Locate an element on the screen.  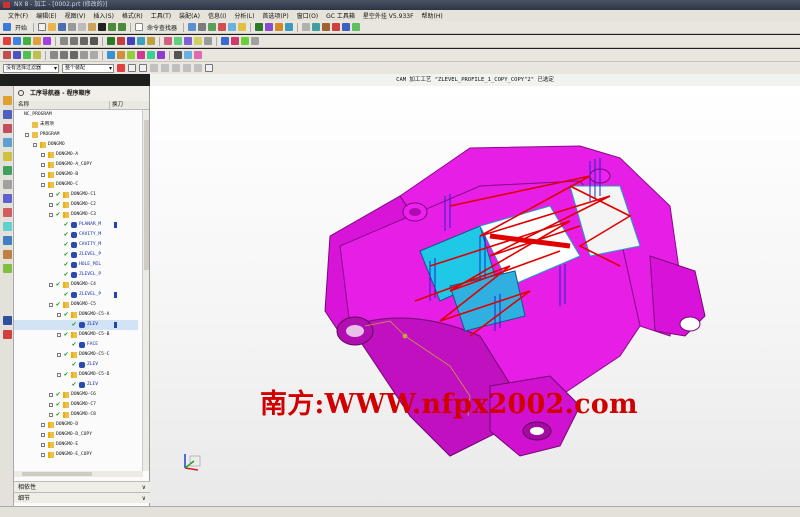
select-icon is located at coordinates (7, 55).